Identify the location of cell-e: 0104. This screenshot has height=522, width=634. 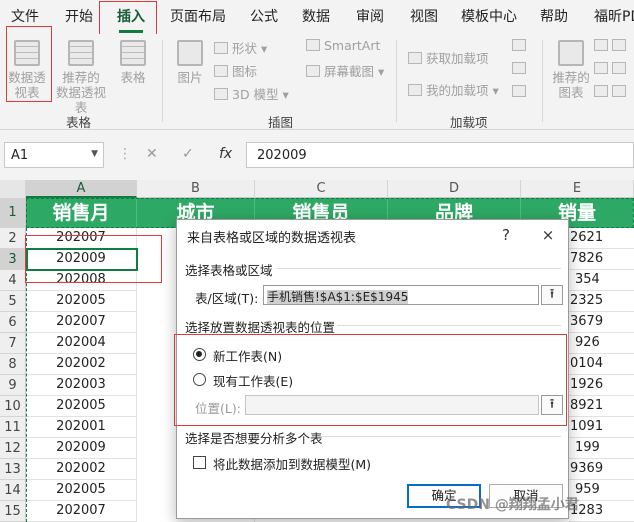
(601, 364).